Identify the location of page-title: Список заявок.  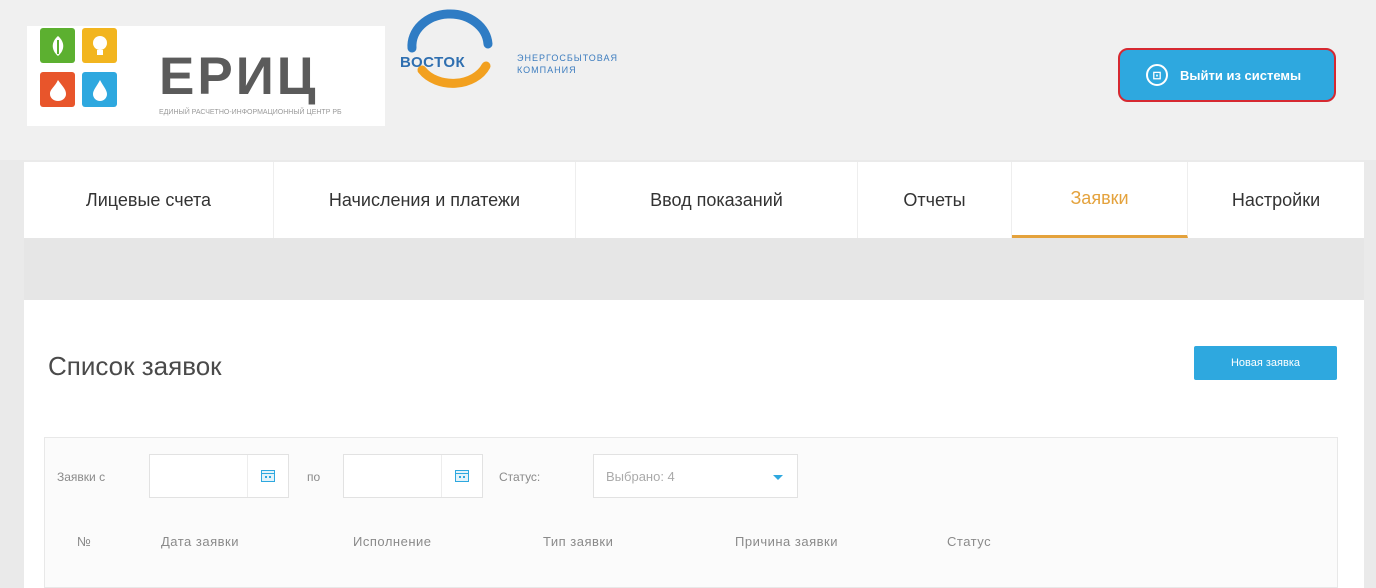
(135, 366).